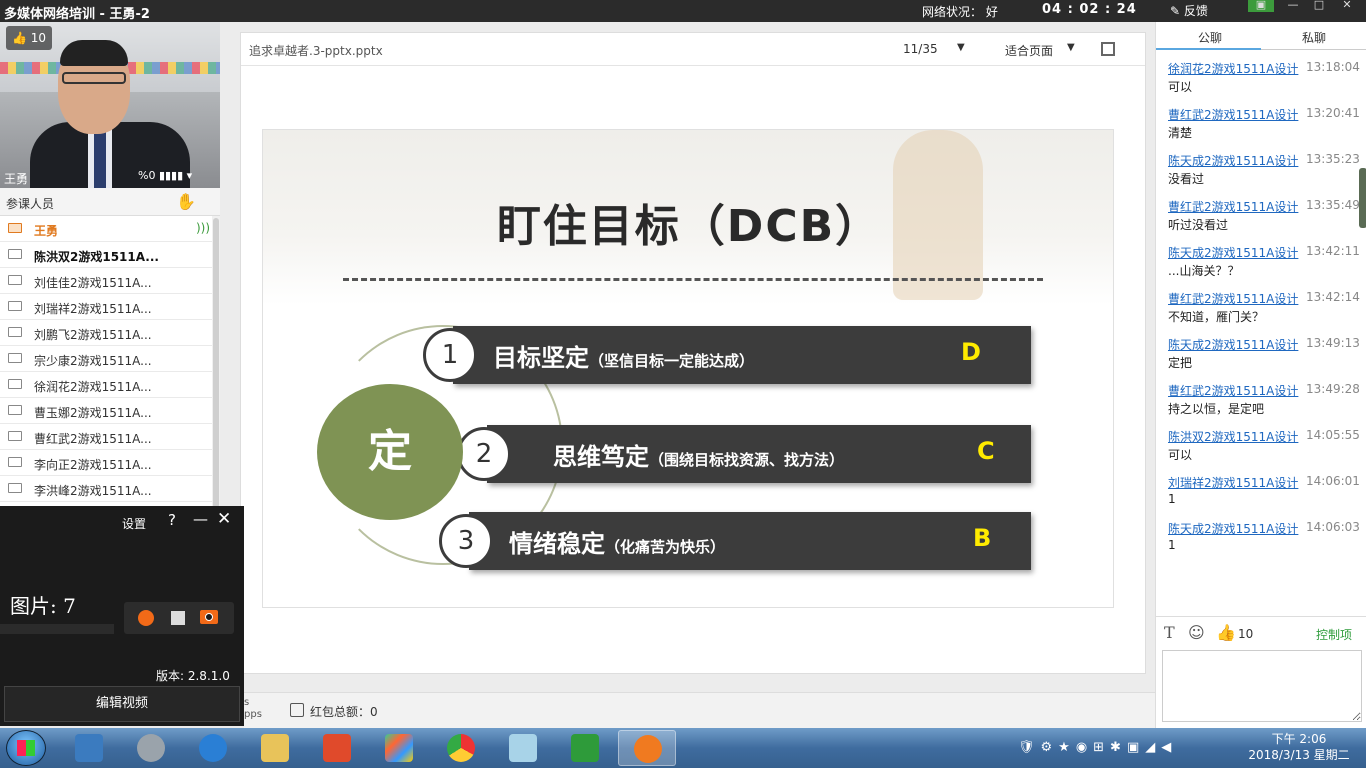 The height and width of the screenshot is (768, 1366). Describe the element at coordinates (186, 201) in the screenshot. I see `raise-hand-icon: ✋` at that location.